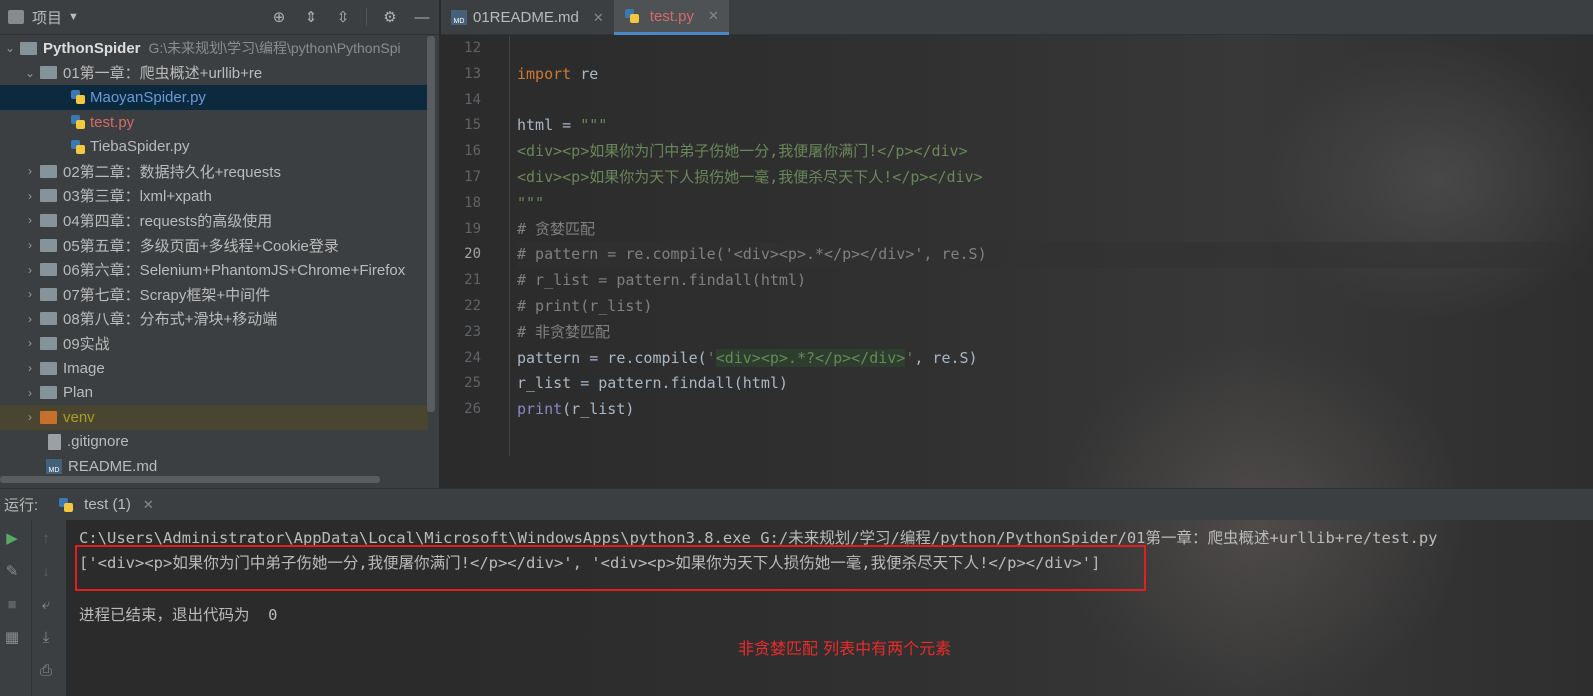 This screenshot has height=696, width=1593. What do you see at coordinates (214, 466) in the screenshot?
I see `tree-item-file: MD README.md` at bounding box center [214, 466].